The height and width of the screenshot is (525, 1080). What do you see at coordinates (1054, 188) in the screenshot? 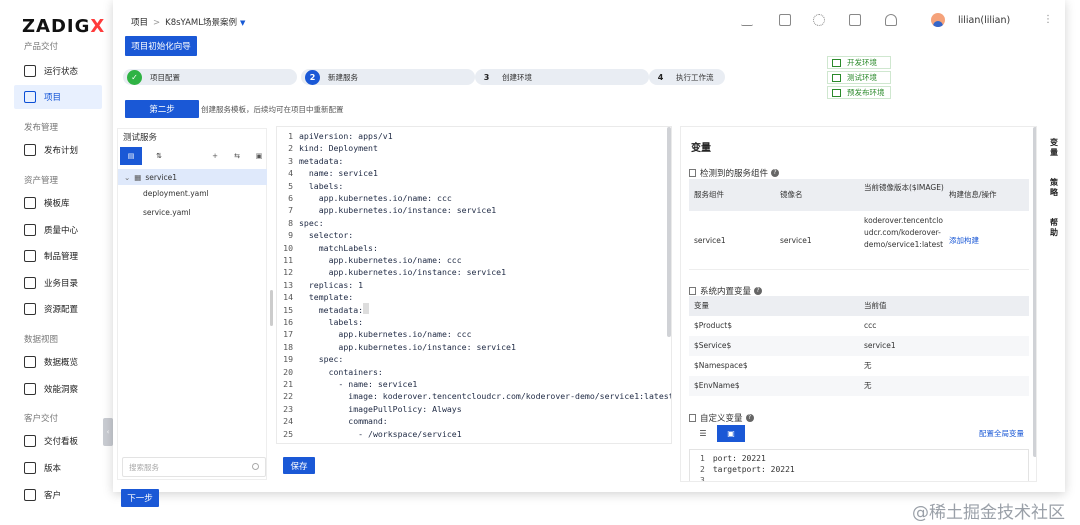
I see `rail-policy: 策略` at bounding box center [1054, 188].